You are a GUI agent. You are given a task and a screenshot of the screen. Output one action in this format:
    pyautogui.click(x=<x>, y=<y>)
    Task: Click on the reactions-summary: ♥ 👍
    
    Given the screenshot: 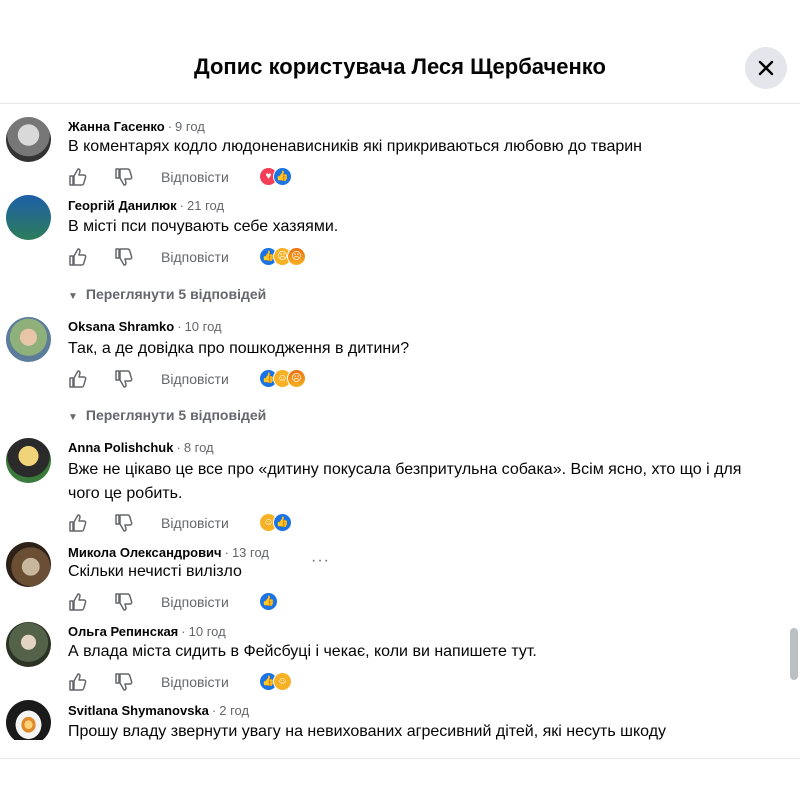 What is the action you would take?
    pyautogui.click(x=275, y=177)
    